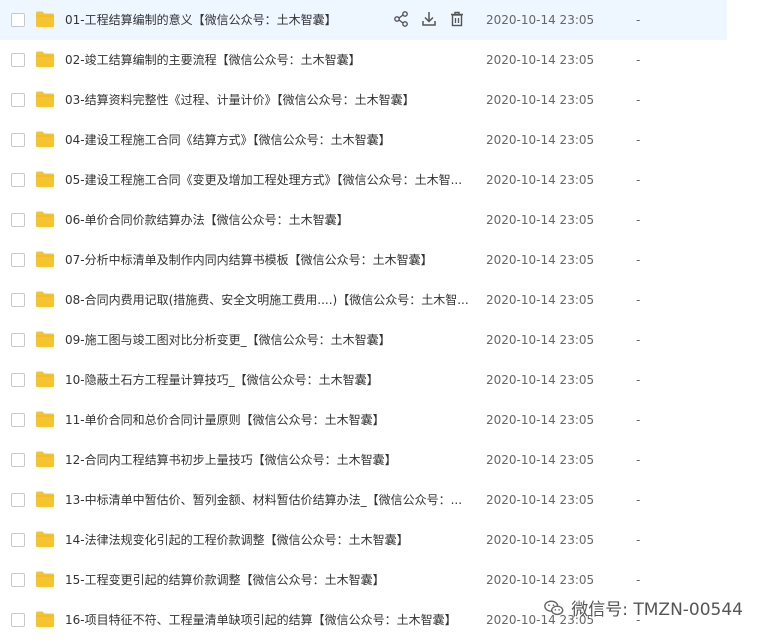 The width and height of the screenshot is (765, 642). What do you see at coordinates (401, 19) in the screenshot?
I see `share-icon` at bounding box center [401, 19].